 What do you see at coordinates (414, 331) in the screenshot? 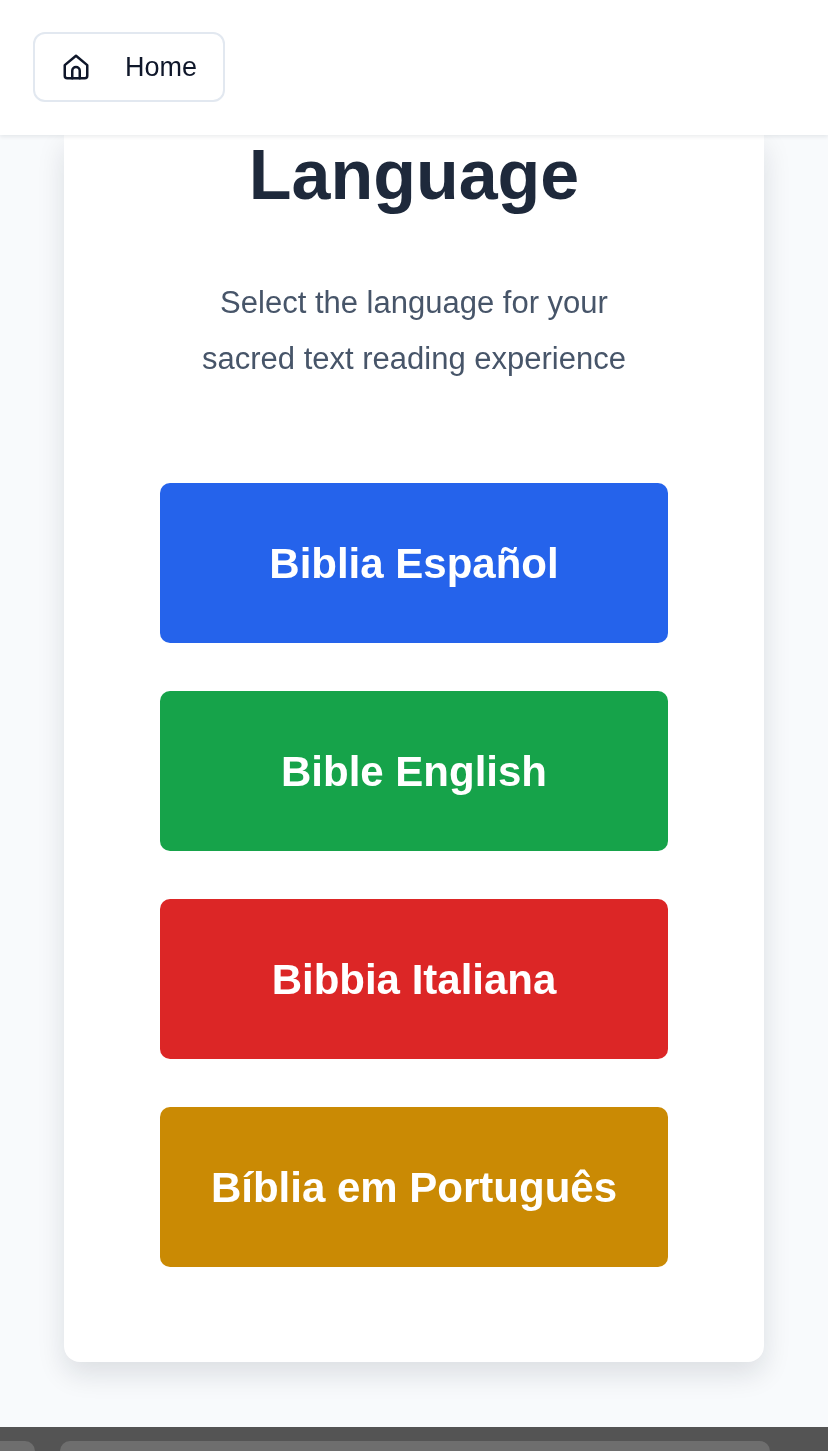
I see `page-subtitle: Select the language for your sacred text reading experience` at bounding box center [414, 331].